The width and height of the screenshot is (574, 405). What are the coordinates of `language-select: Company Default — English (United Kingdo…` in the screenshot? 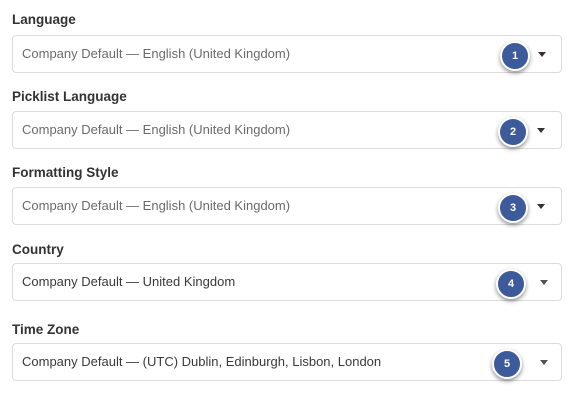 It's located at (287, 54).